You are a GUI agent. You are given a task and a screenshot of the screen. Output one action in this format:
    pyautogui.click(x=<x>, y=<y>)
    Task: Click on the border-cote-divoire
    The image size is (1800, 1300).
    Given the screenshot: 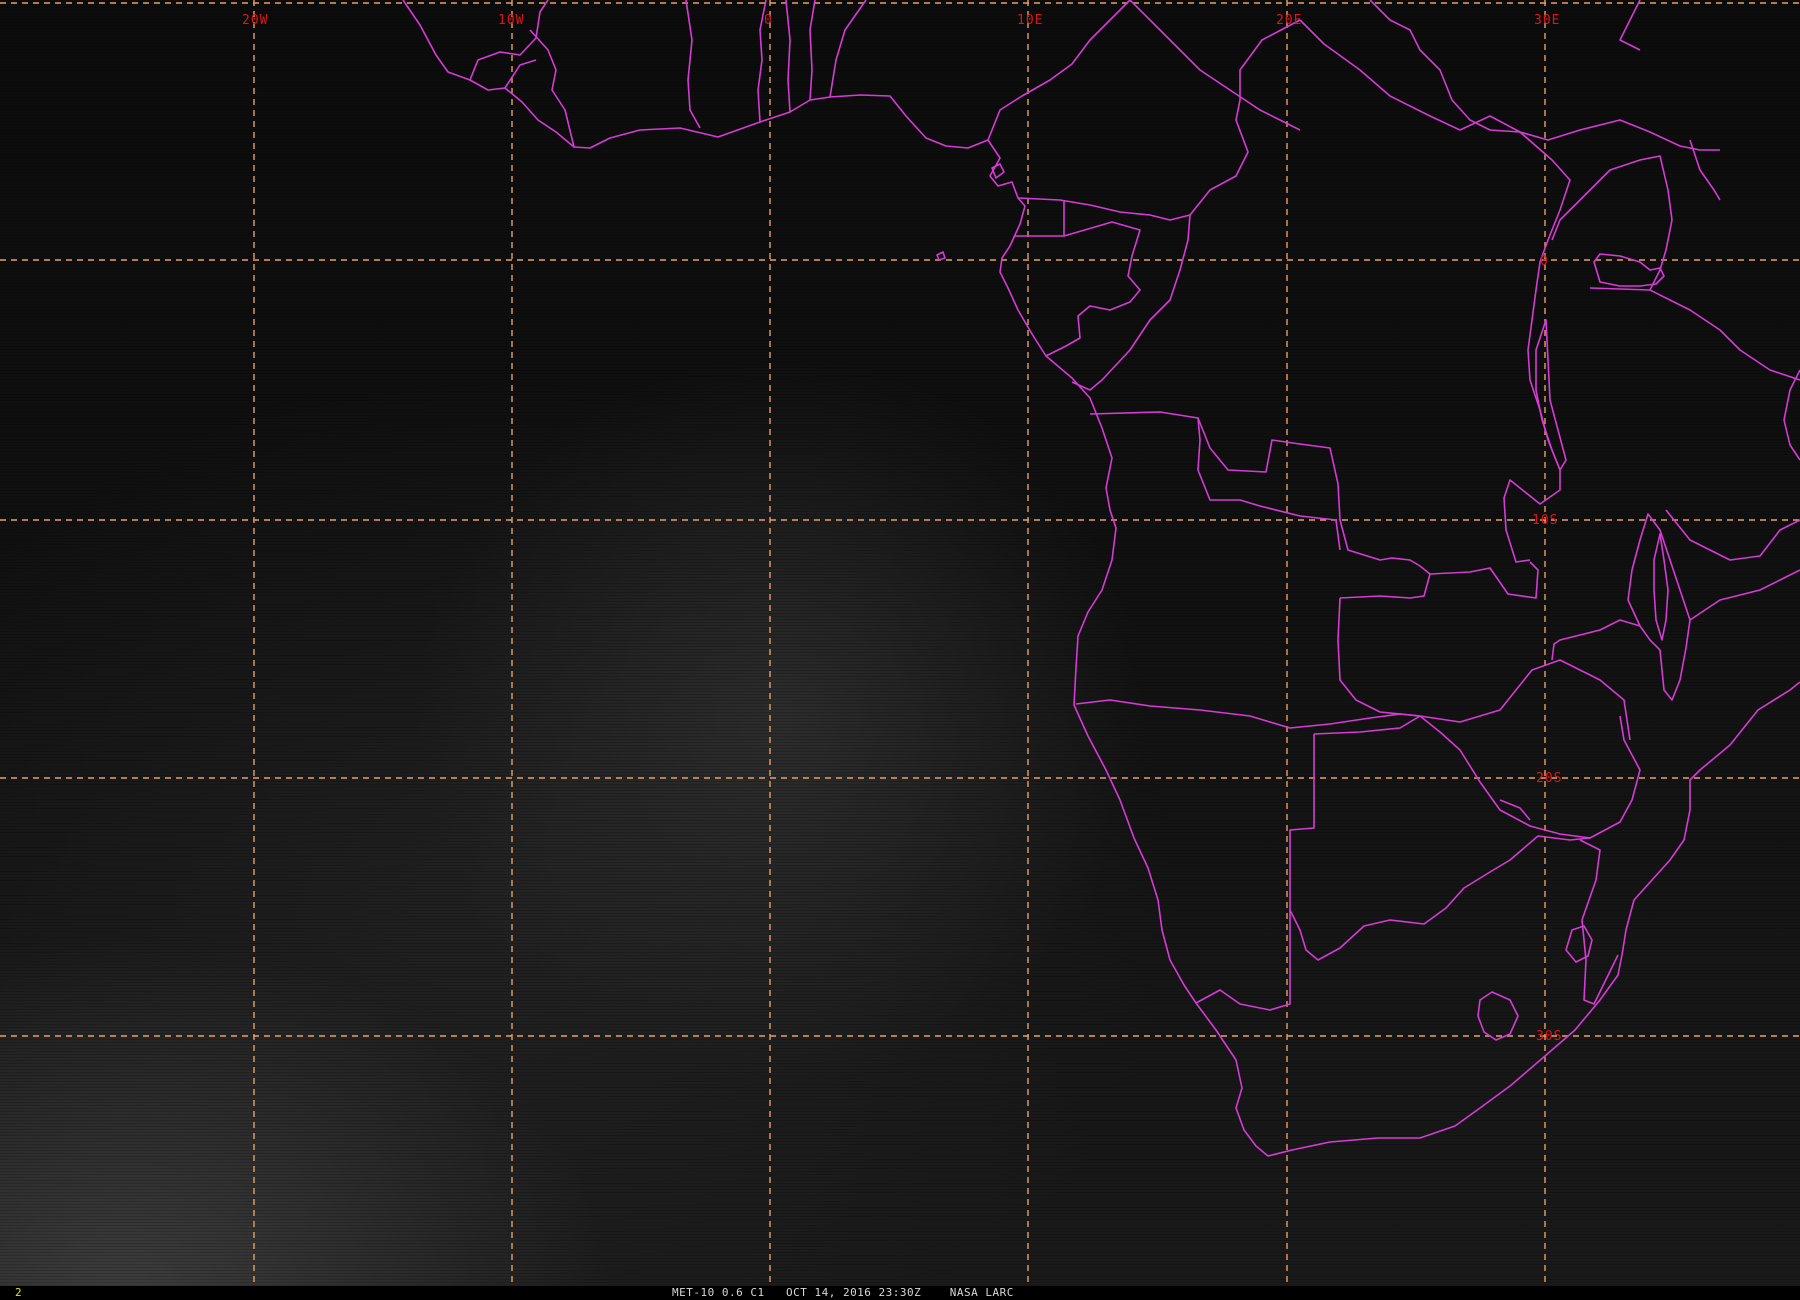 What is the action you would take?
    pyautogui.click(x=693, y=64)
    